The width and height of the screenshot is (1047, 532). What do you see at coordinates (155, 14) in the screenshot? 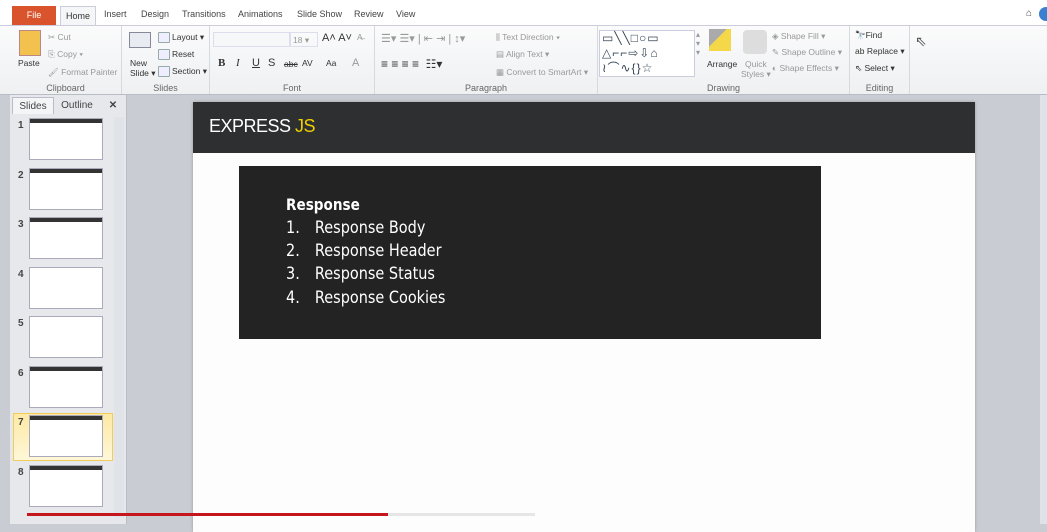
I see `tab-design: Design` at bounding box center [155, 14].